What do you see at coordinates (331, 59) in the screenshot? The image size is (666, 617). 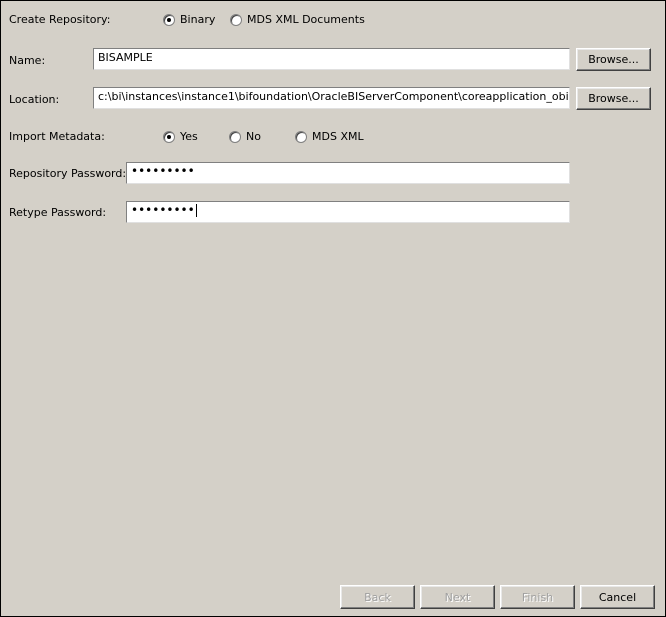 I see `name-input: BISAMPLE` at bounding box center [331, 59].